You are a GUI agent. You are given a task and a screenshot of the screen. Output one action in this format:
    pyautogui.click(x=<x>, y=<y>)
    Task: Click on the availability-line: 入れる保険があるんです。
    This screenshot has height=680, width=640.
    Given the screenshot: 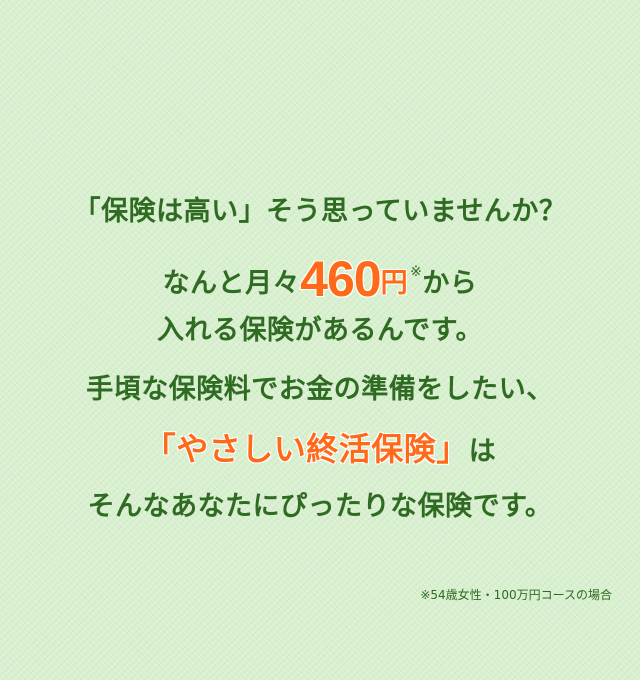 What is the action you would take?
    pyautogui.click(x=320, y=330)
    